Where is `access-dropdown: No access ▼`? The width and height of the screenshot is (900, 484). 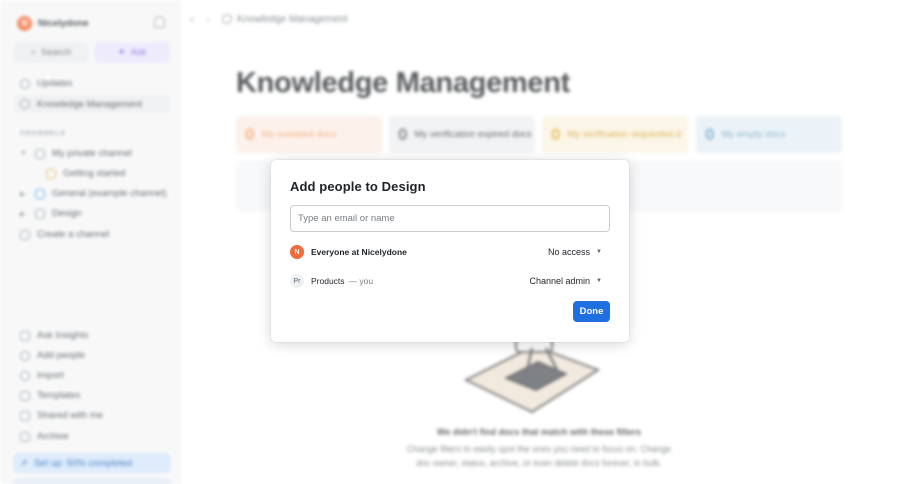
access-dropdown: No access ▼ is located at coordinates (575, 252).